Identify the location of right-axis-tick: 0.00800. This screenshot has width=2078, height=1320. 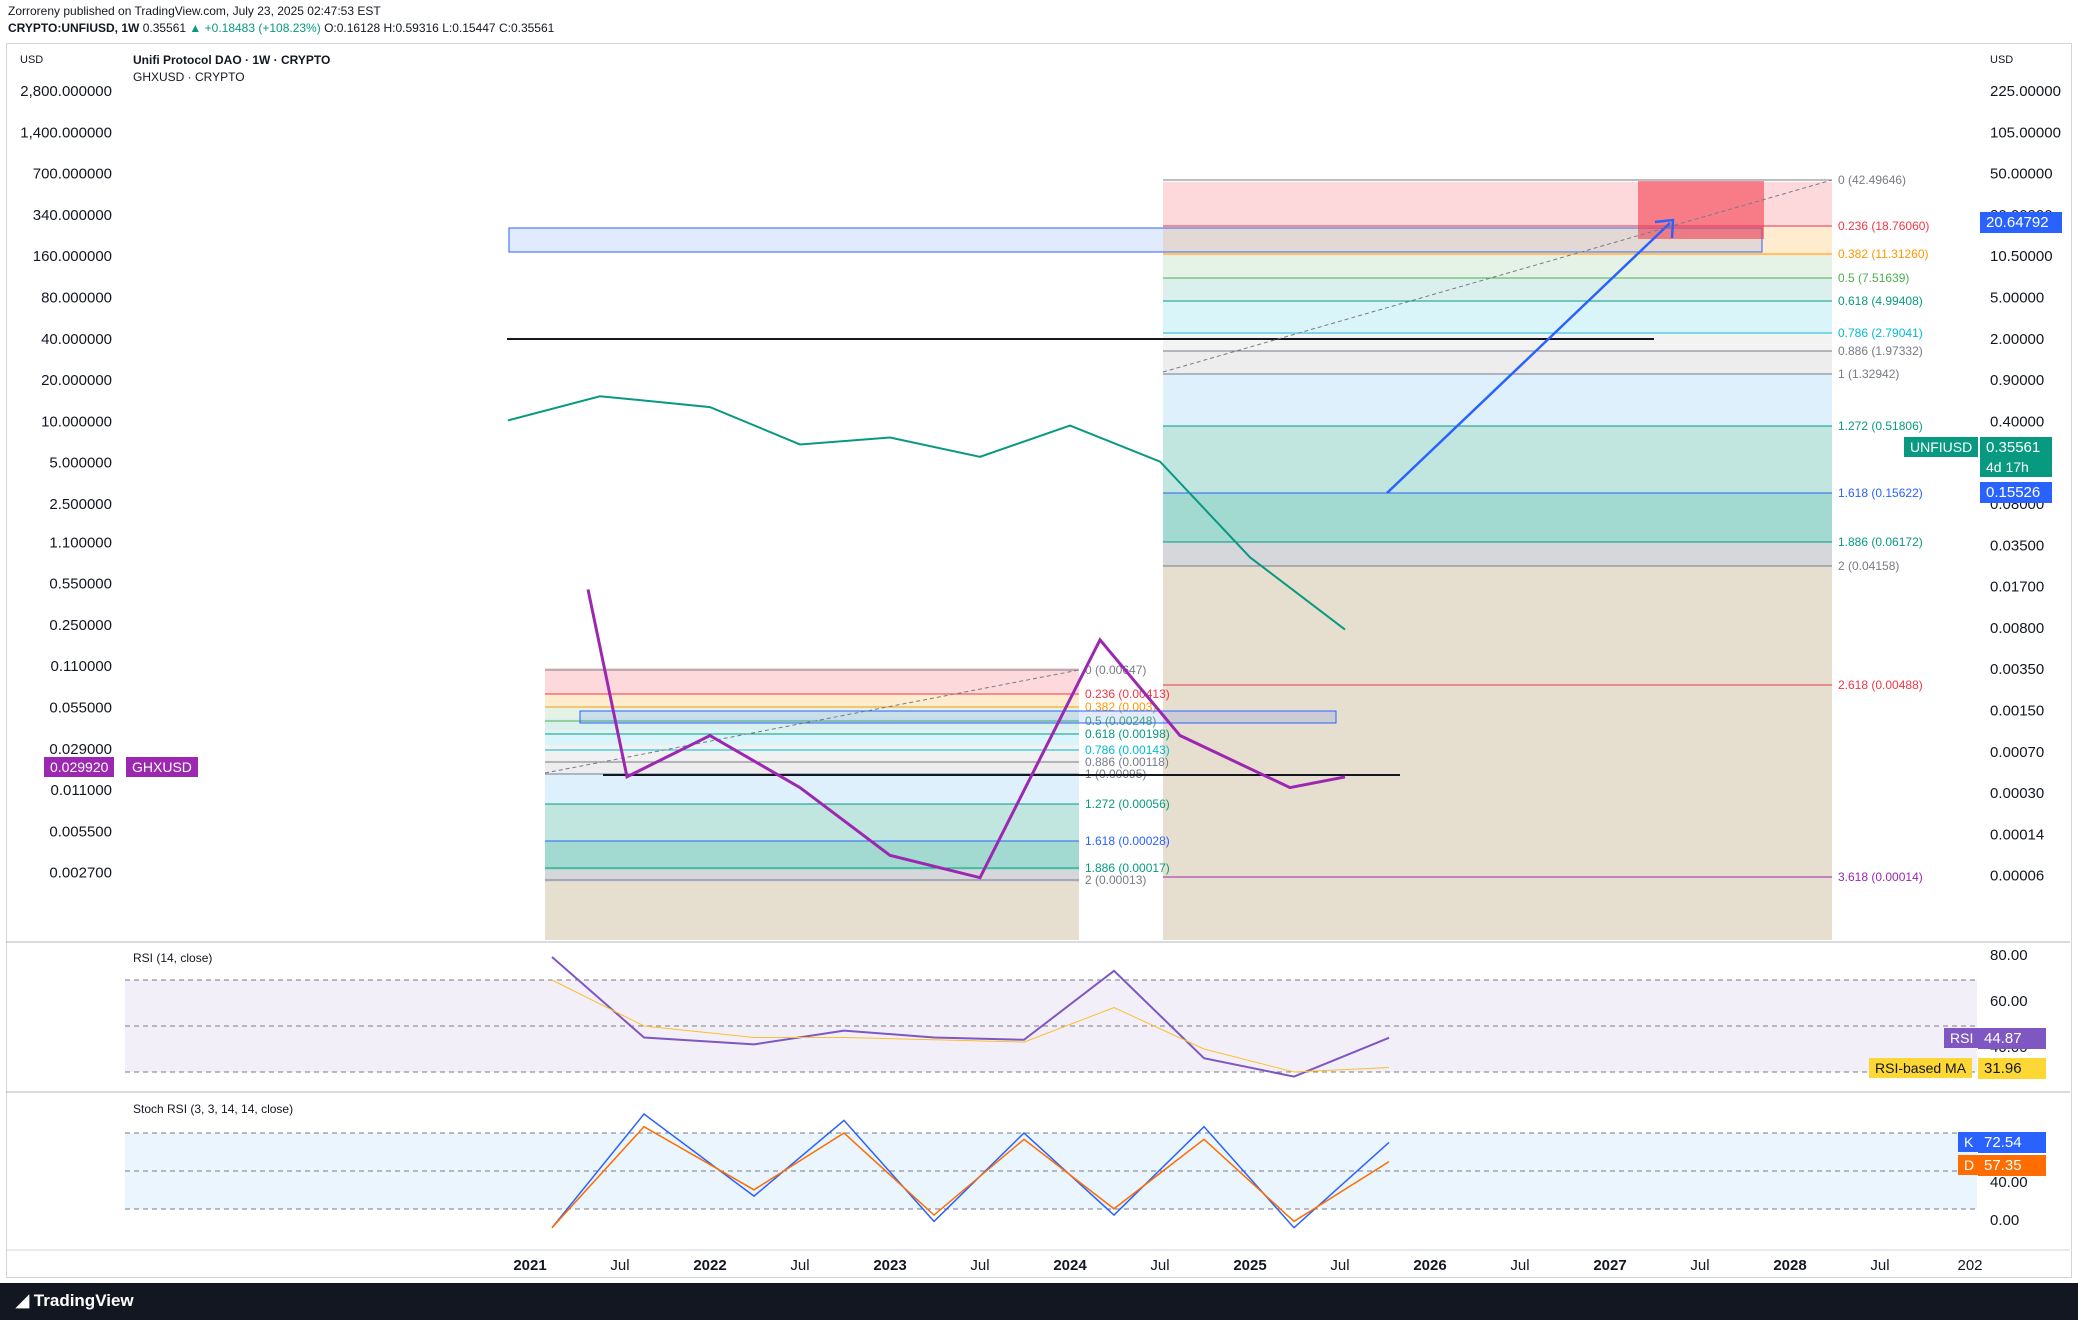
(2017, 628).